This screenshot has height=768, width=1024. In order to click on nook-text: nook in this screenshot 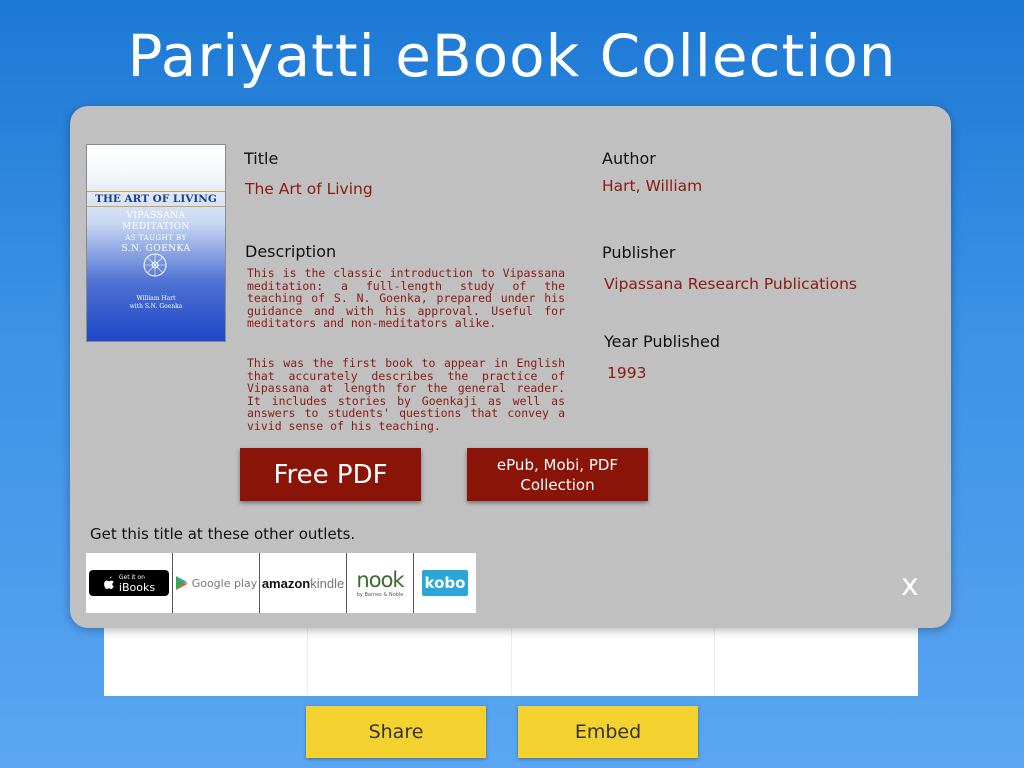, I will do `click(380, 580)`.